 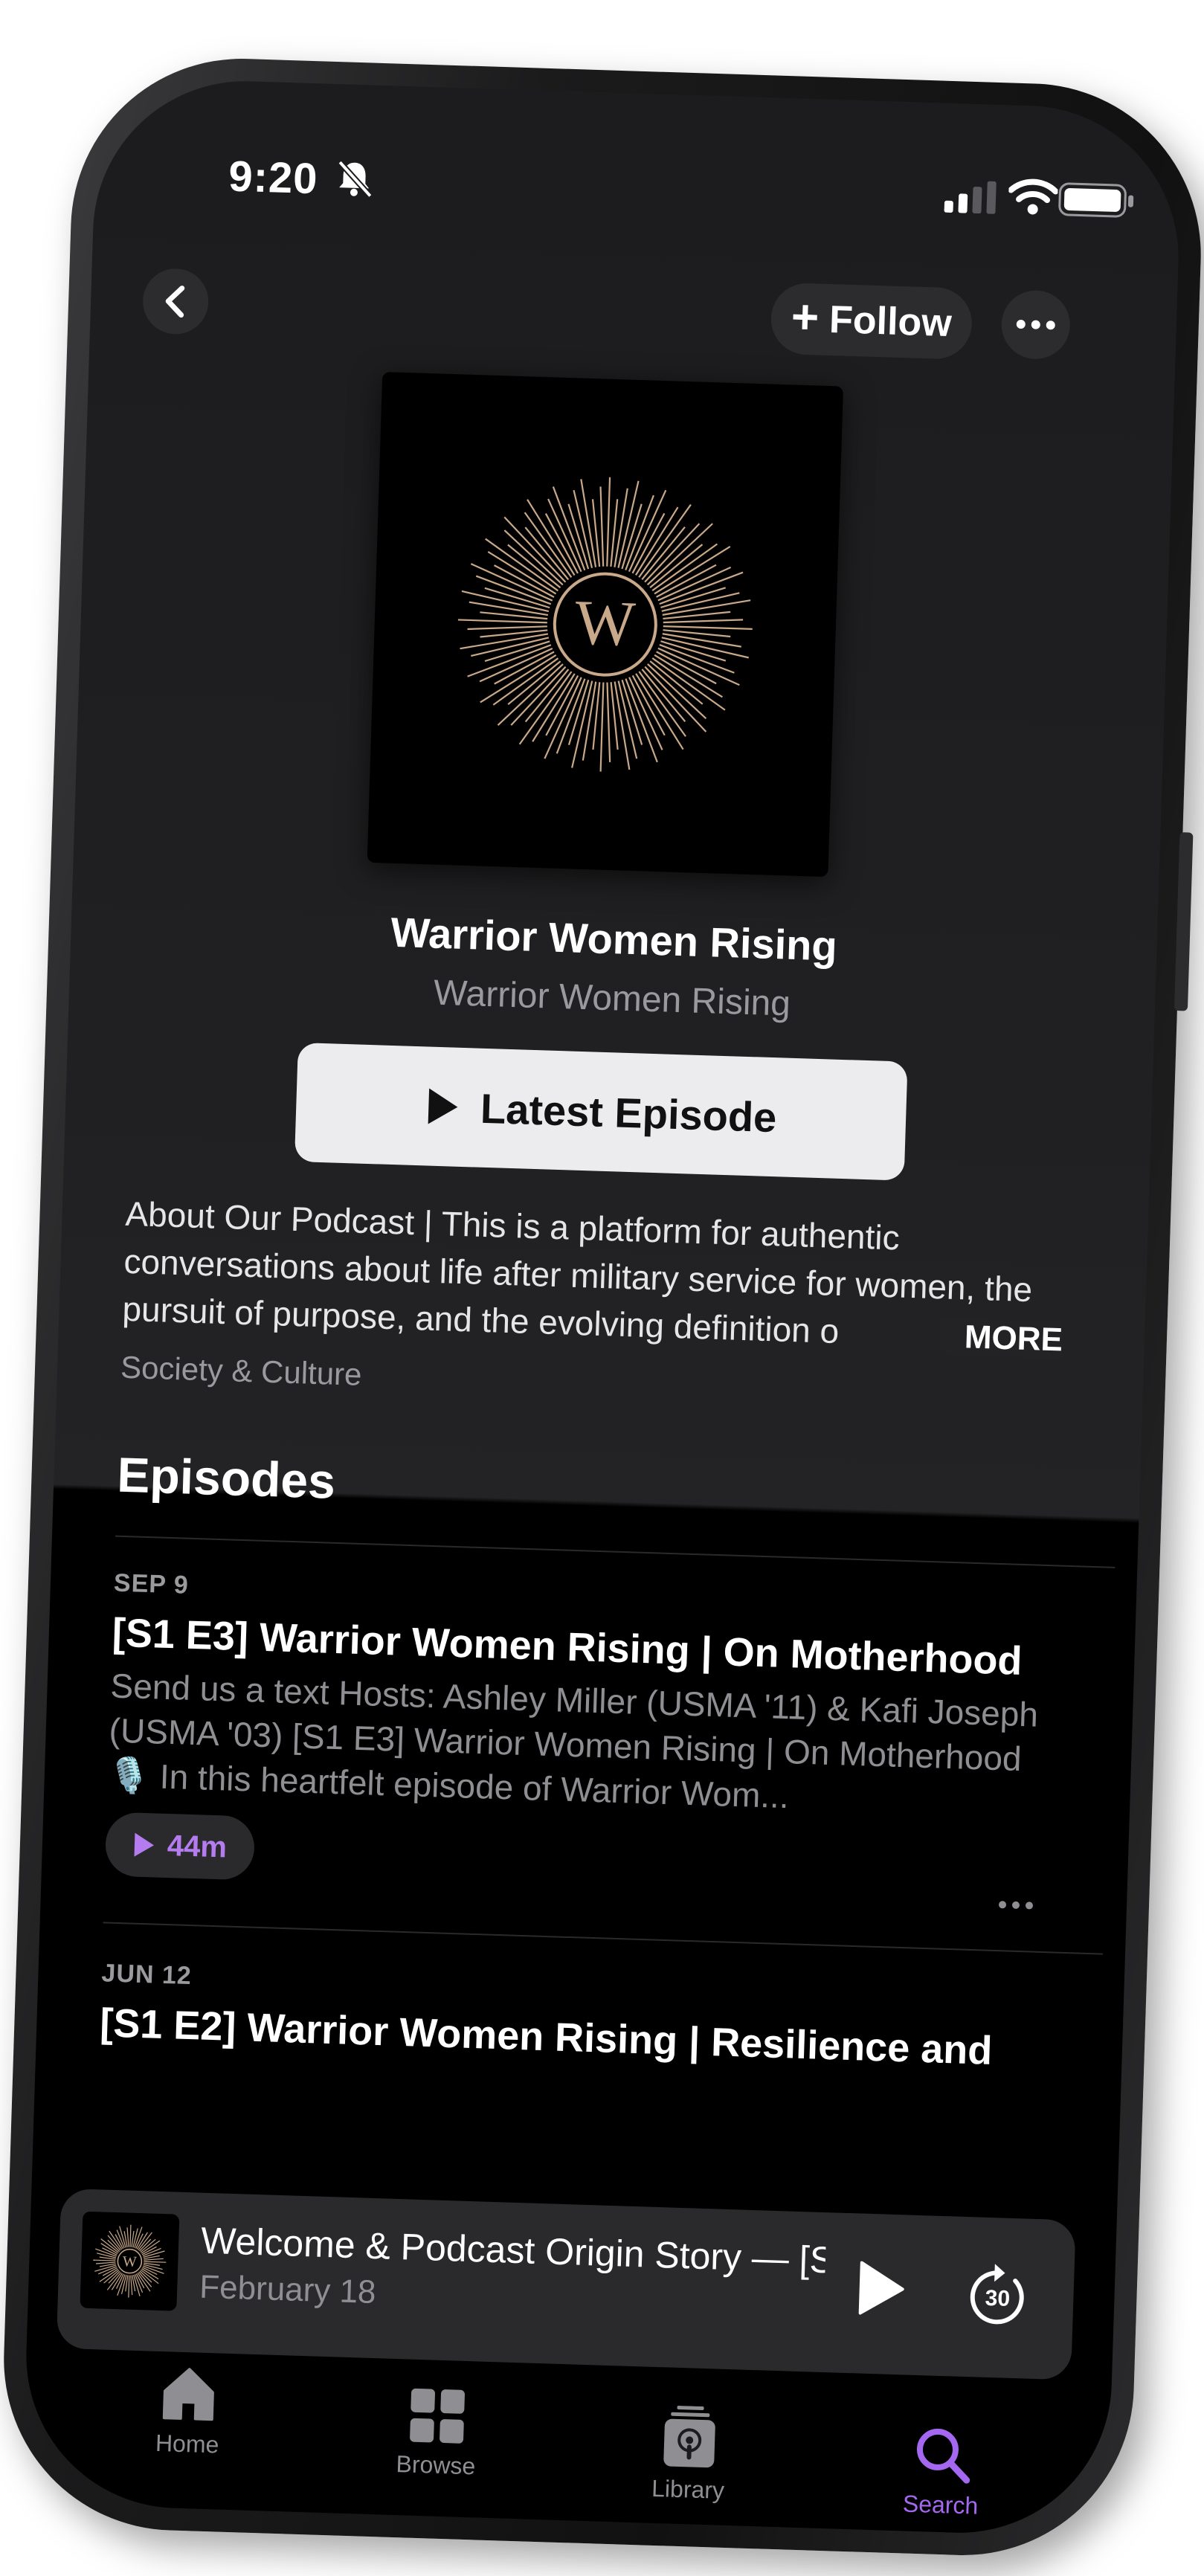 I want to click on mini-player-artwork: W, so click(x=130, y=2261).